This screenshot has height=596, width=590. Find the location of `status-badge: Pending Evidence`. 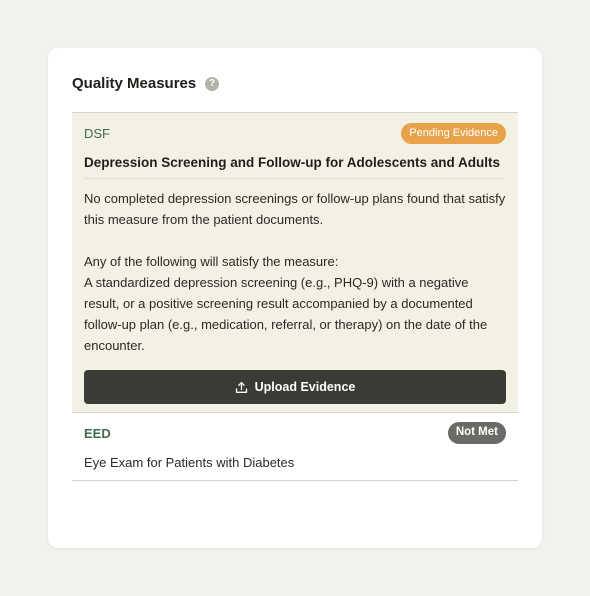

status-badge: Pending Evidence is located at coordinates (453, 133).